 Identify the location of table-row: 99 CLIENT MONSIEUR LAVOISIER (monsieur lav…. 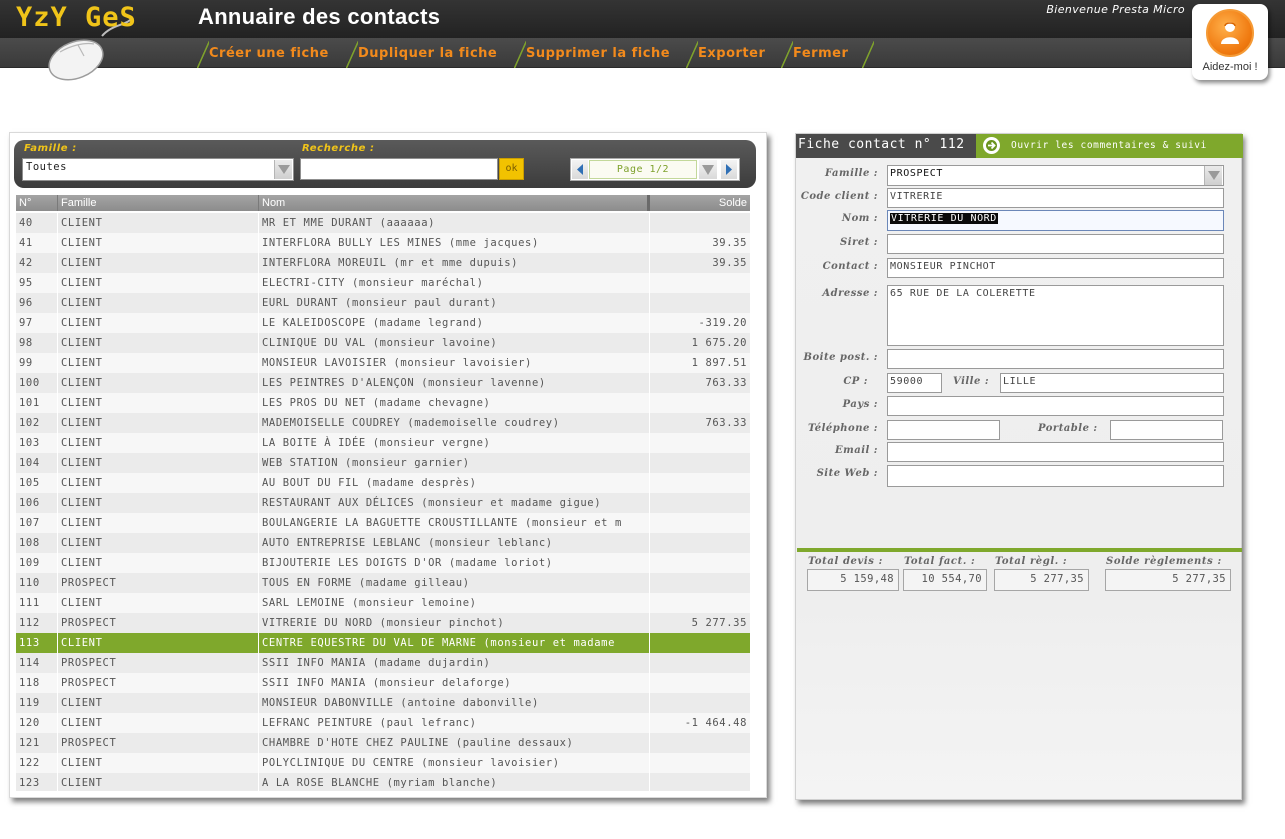
(383, 363).